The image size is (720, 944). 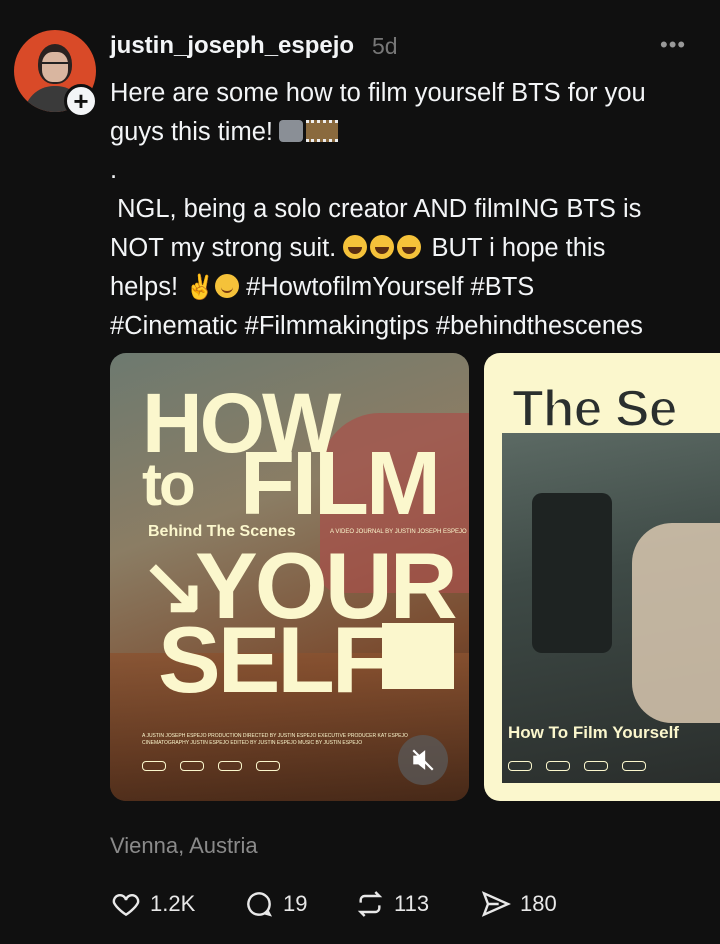 I want to click on card2-logos, so click(x=608, y=766).